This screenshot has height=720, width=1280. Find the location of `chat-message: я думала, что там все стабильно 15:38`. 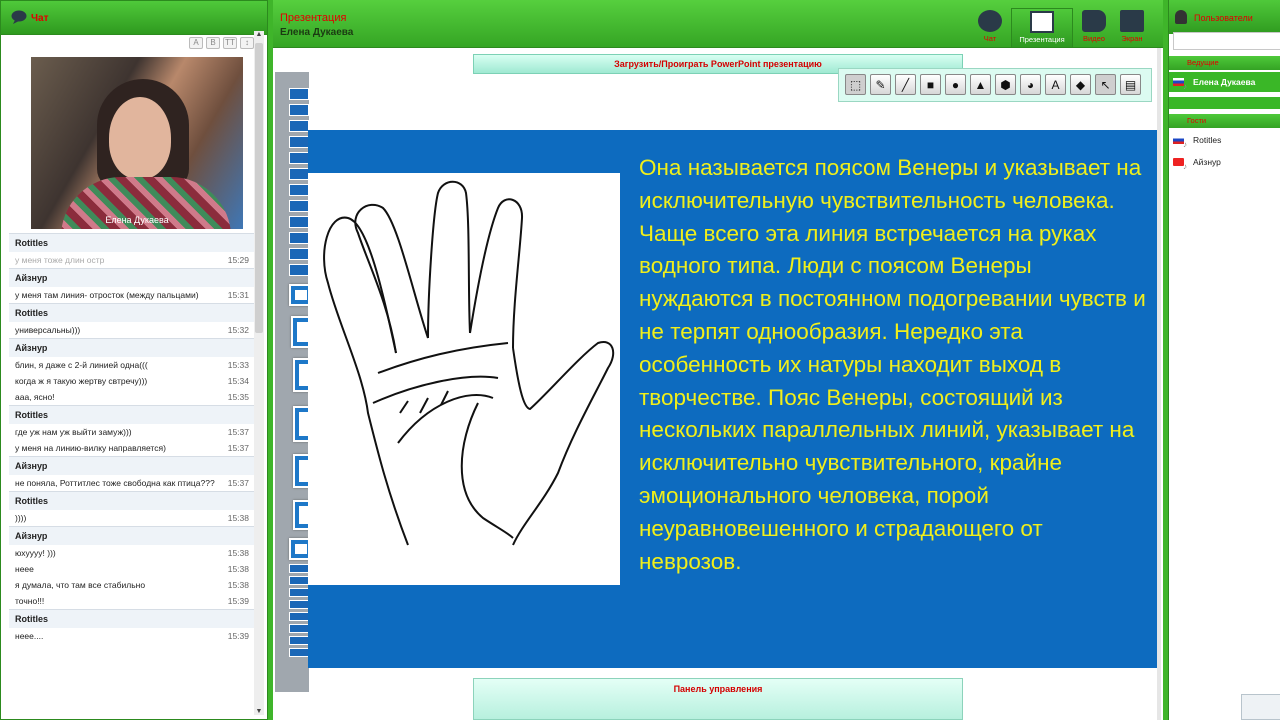

chat-message: я думала, что там все стабильно 15:38 is located at coordinates (132, 585).